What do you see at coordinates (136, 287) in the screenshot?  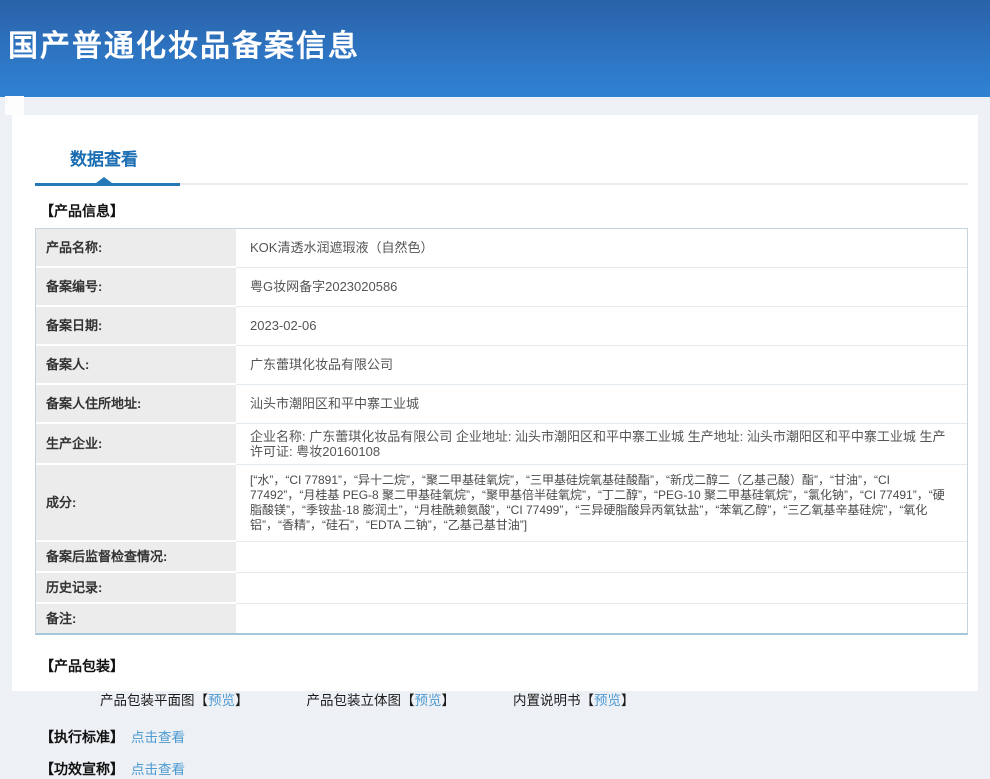 I see `row-label: 备案编号:` at bounding box center [136, 287].